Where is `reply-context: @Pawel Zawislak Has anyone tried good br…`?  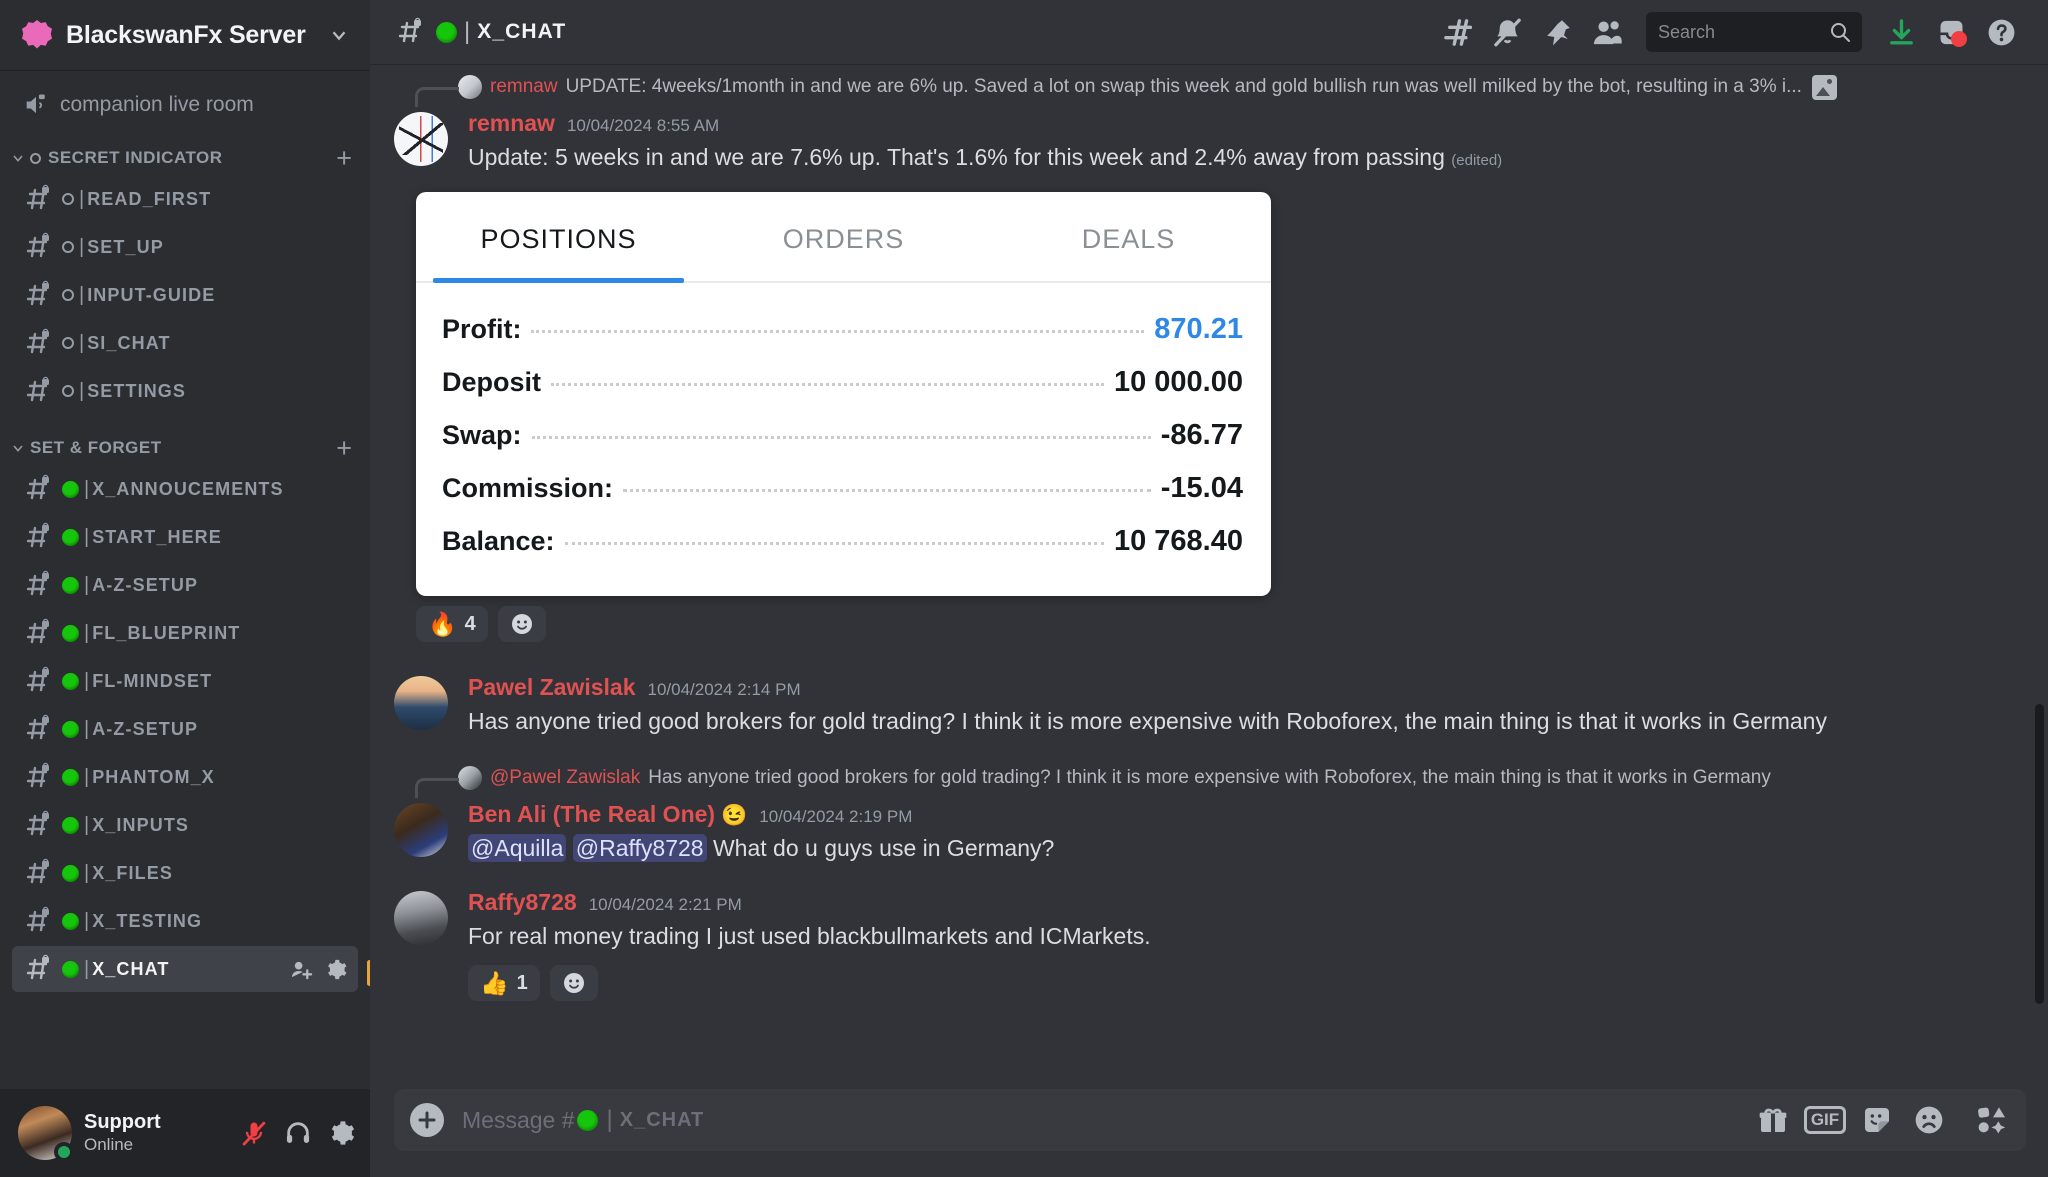 reply-context: @Pawel Zawislak Has anyone tried good br… is located at coordinates (1209, 779).